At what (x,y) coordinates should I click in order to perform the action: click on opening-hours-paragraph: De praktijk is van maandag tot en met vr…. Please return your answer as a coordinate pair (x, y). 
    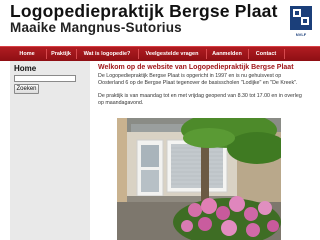
    Looking at the image, I should click on (200, 99).